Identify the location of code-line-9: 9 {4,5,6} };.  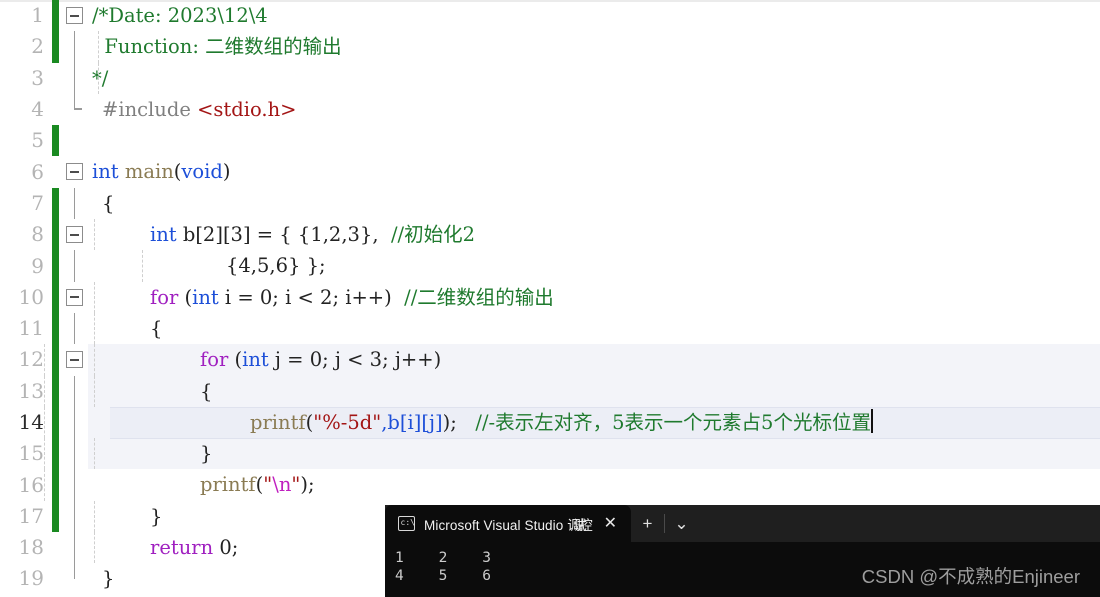
(550, 266).